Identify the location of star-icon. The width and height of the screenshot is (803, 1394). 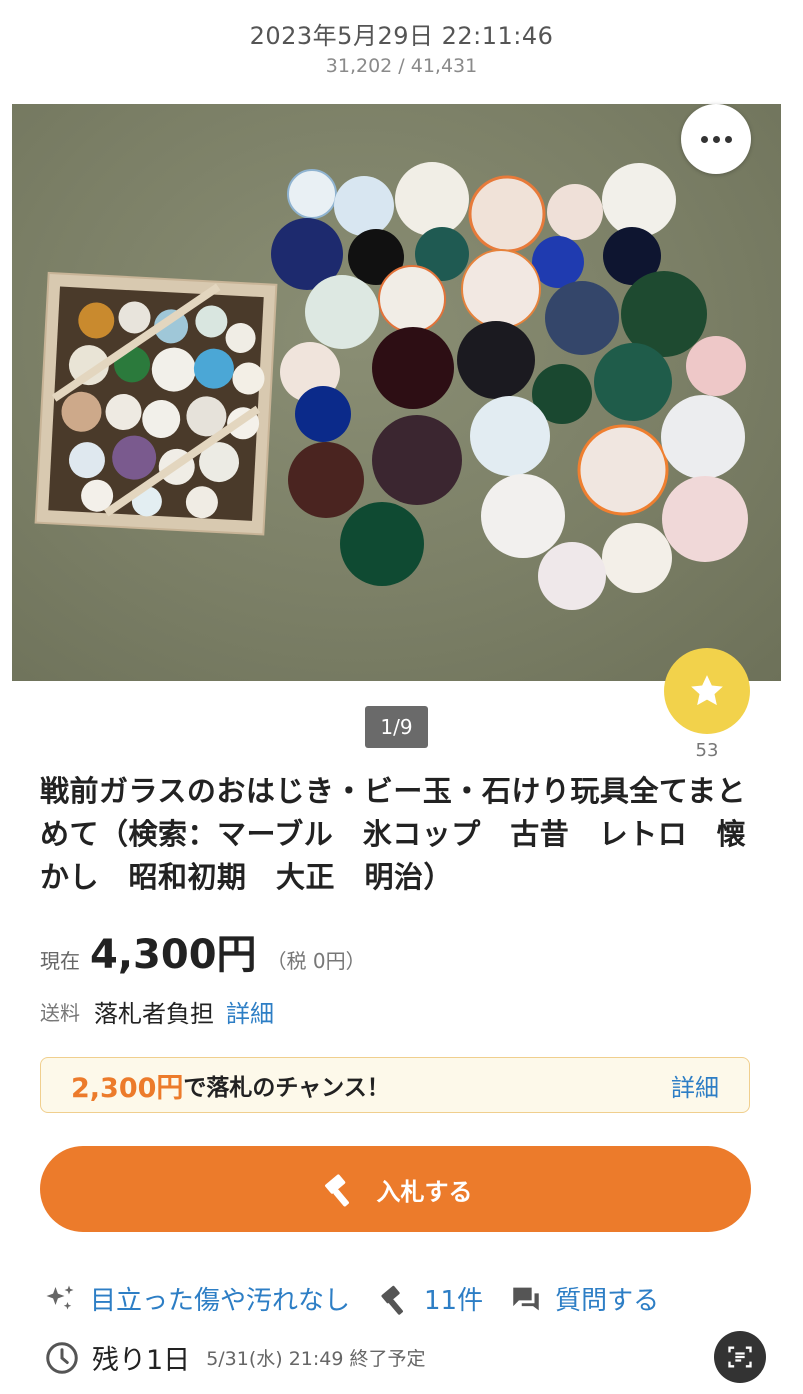
(707, 690).